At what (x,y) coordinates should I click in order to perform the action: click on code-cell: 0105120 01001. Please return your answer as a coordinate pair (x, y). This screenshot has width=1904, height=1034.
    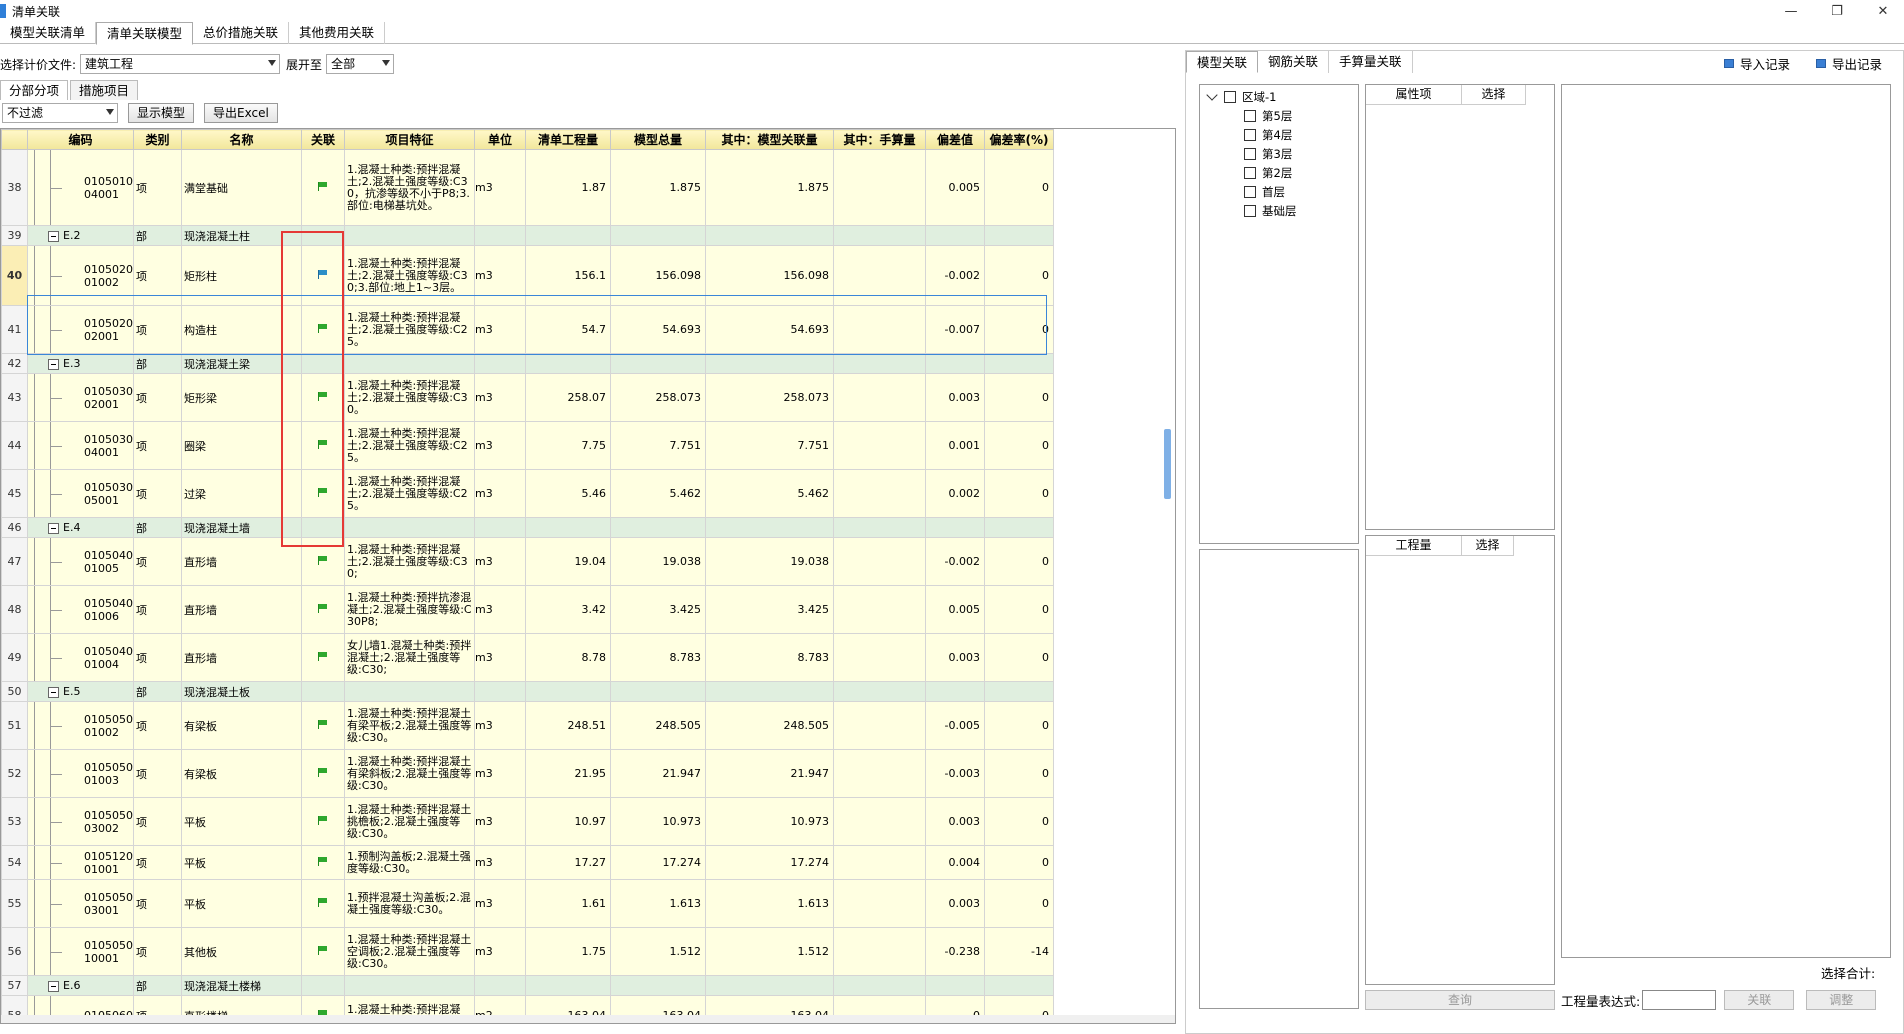
    Looking at the image, I should click on (80, 862).